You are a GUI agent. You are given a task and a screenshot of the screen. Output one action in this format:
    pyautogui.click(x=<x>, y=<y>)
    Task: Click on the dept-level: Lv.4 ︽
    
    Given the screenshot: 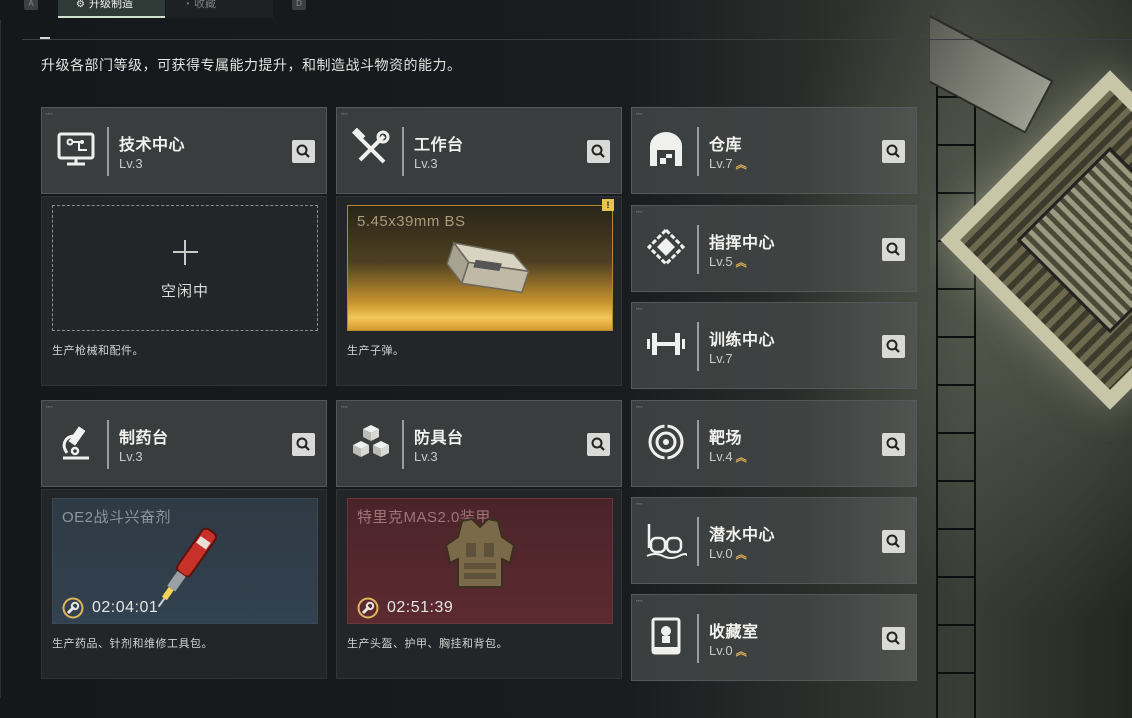 What is the action you would take?
    pyautogui.click(x=728, y=456)
    